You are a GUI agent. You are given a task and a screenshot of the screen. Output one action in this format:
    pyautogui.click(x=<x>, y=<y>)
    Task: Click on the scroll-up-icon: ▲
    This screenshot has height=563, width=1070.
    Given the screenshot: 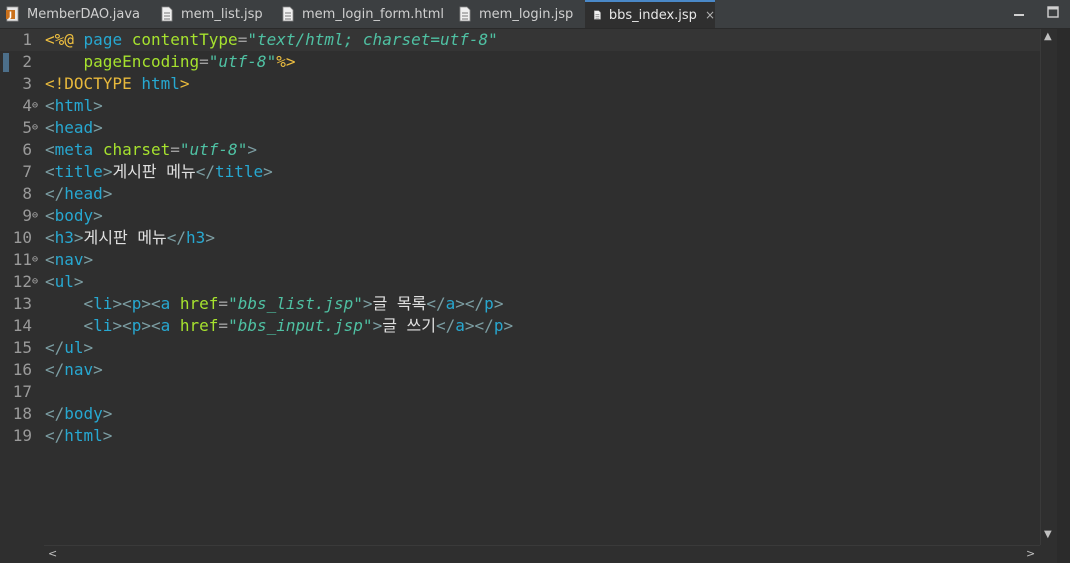 What is the action you would take?
    pyautogui.click(x=1048, y=36)
    